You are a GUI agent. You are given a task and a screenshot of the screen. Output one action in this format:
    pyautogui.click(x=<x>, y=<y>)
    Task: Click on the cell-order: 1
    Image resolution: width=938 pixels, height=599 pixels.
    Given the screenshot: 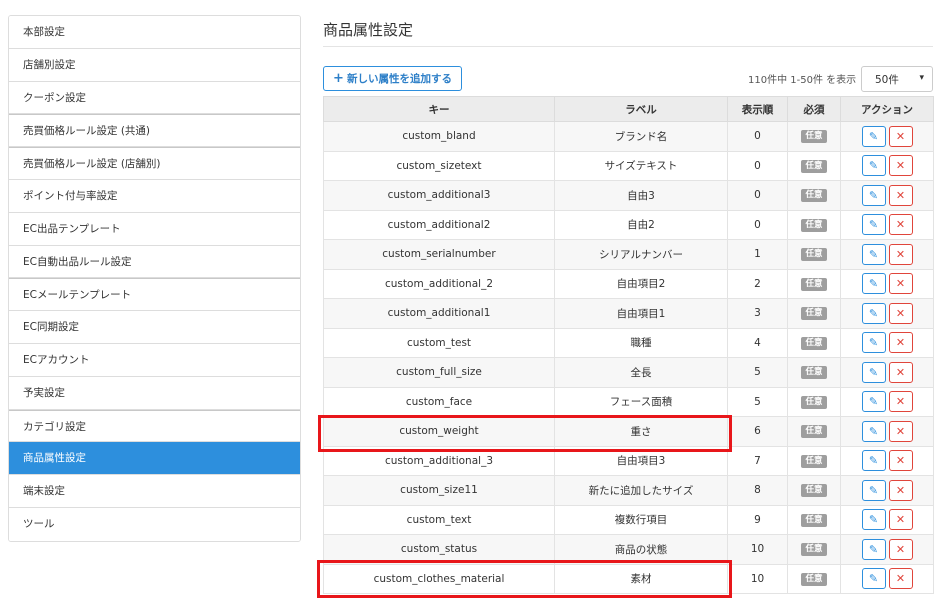 What is the action you would take?
    pyautogui.click(x=757, y=254)
    